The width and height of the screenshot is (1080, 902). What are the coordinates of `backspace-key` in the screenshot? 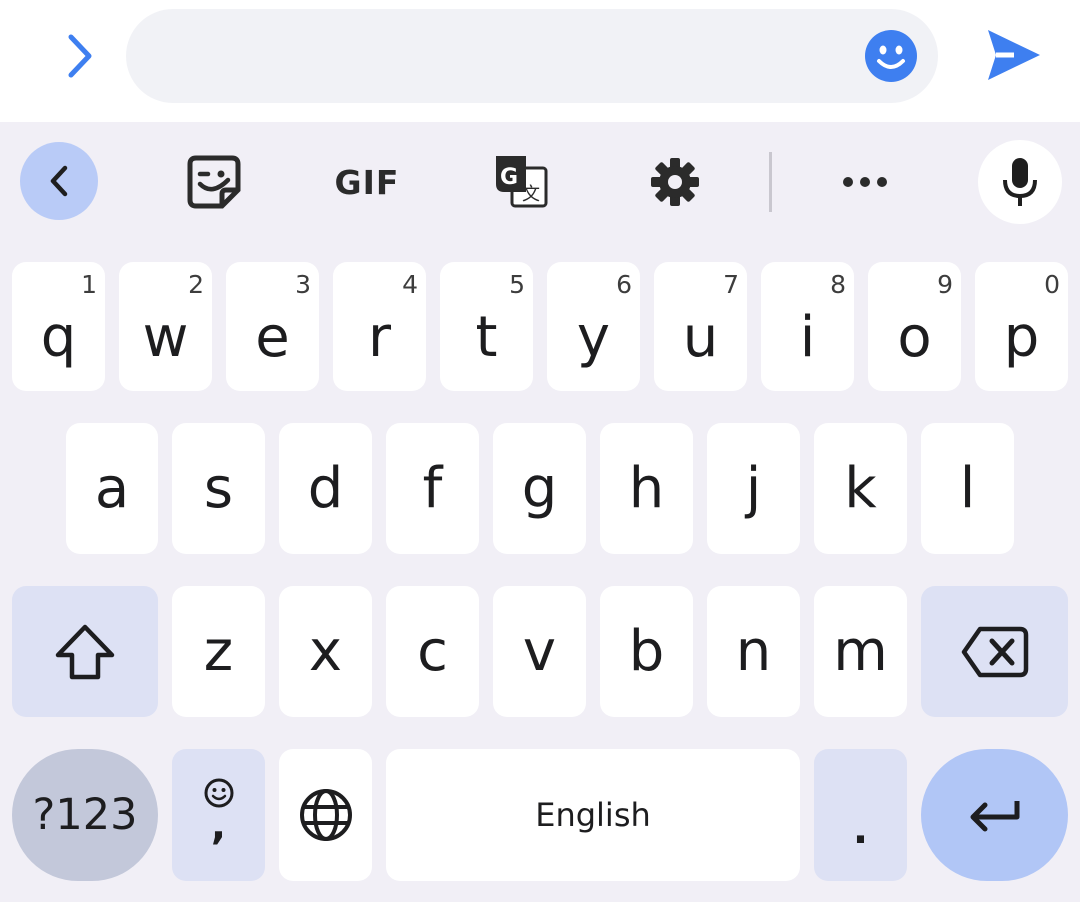 It's located at (994, 651).